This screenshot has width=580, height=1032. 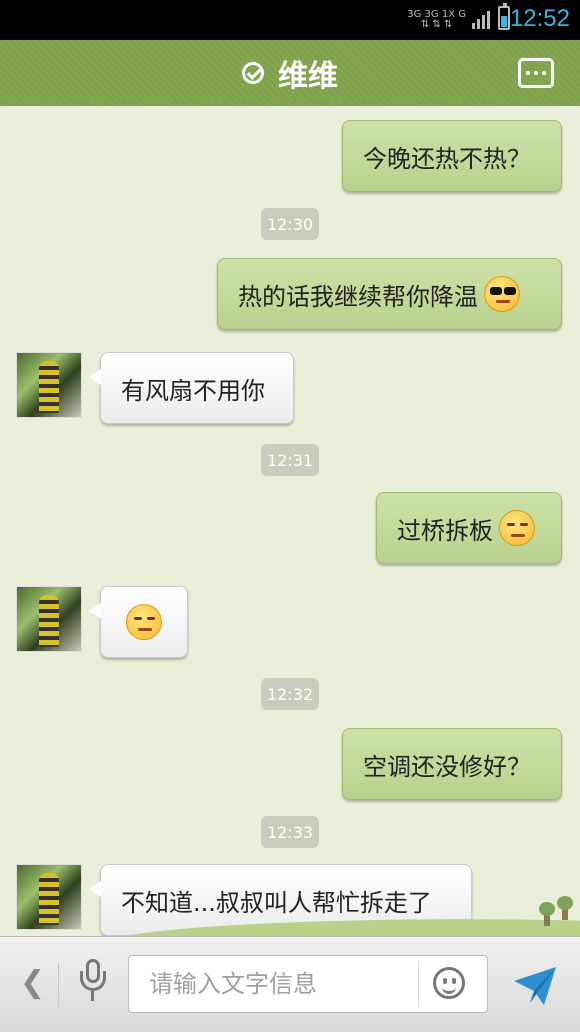 What do you see at coordinates (539, 18) in the screenshot?
I see `status-time: 12:52` at bounding box center [539, 18].